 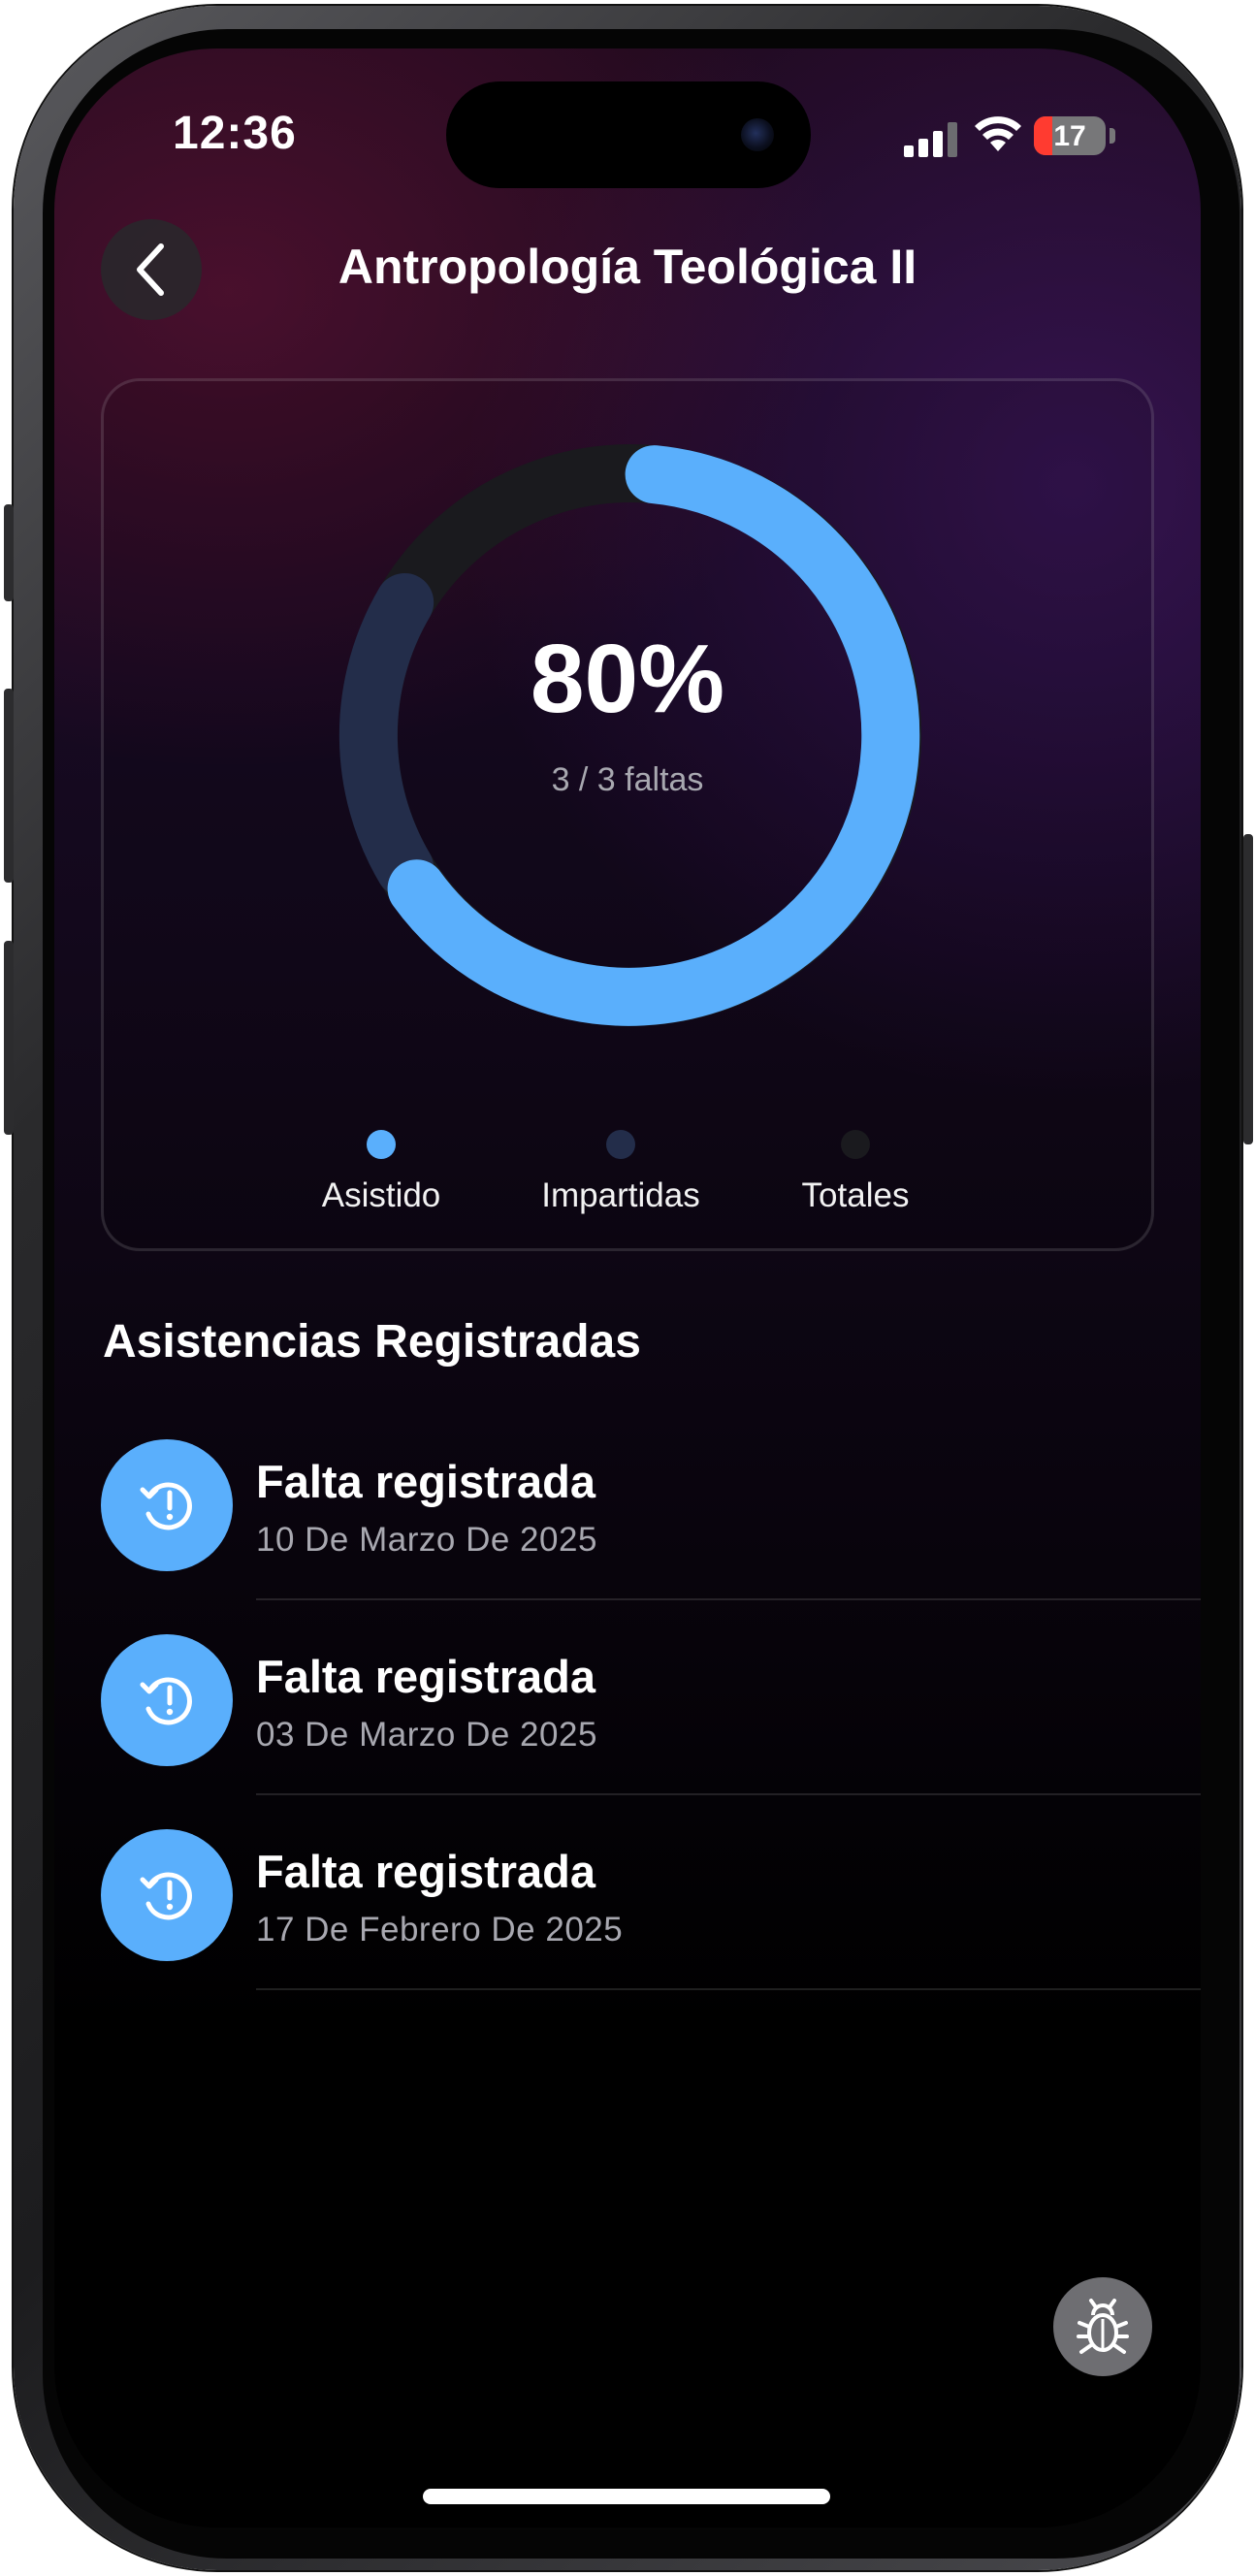 I want to click on camera-icon, so click(x=757, y=134).